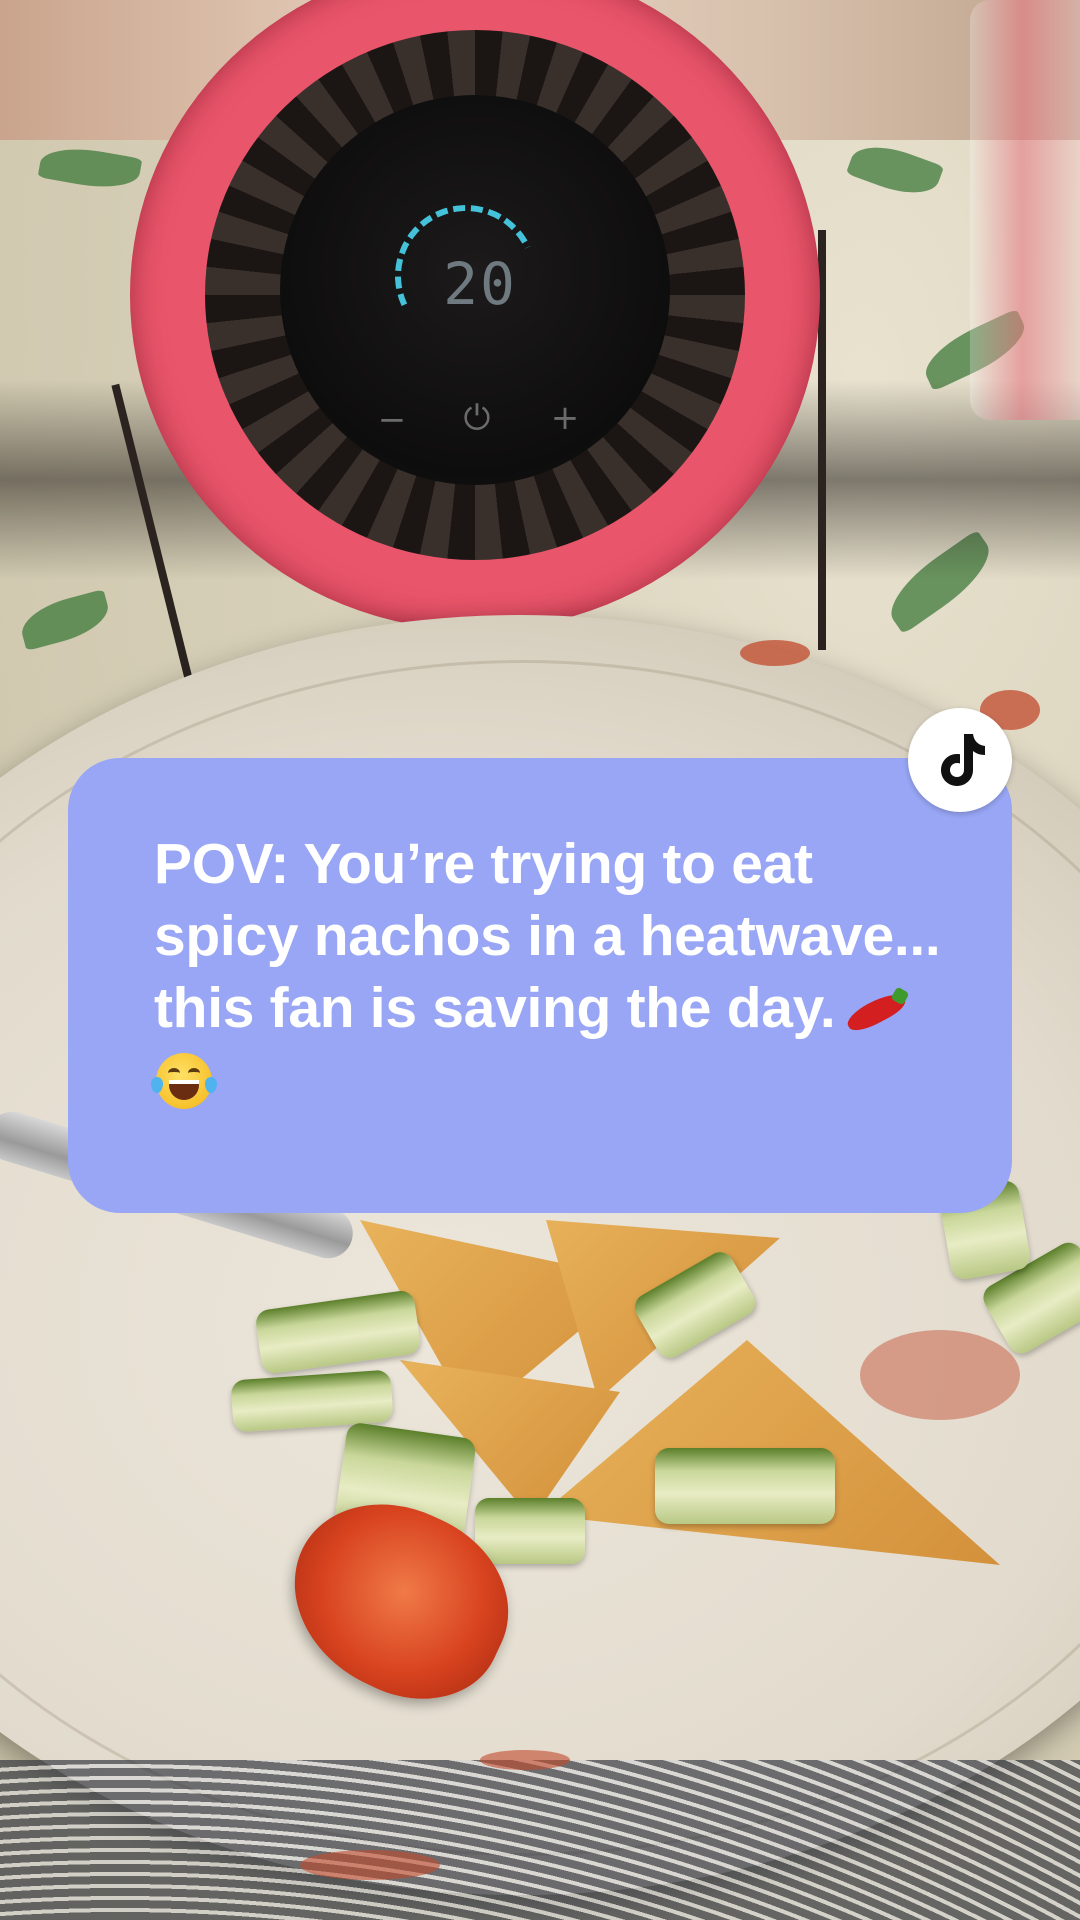 Image resolution: width=1080 pixels, height=1920 pixels. I want to click on bottom-tablecloth, so click(540, 1840).